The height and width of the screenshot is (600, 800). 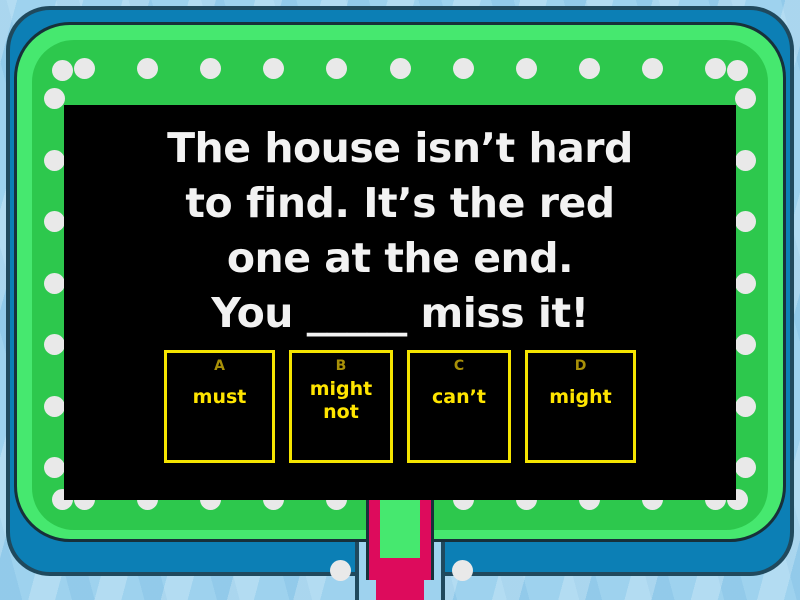 I want to click on answer-option-d: D might, so click(x=580, y=406).